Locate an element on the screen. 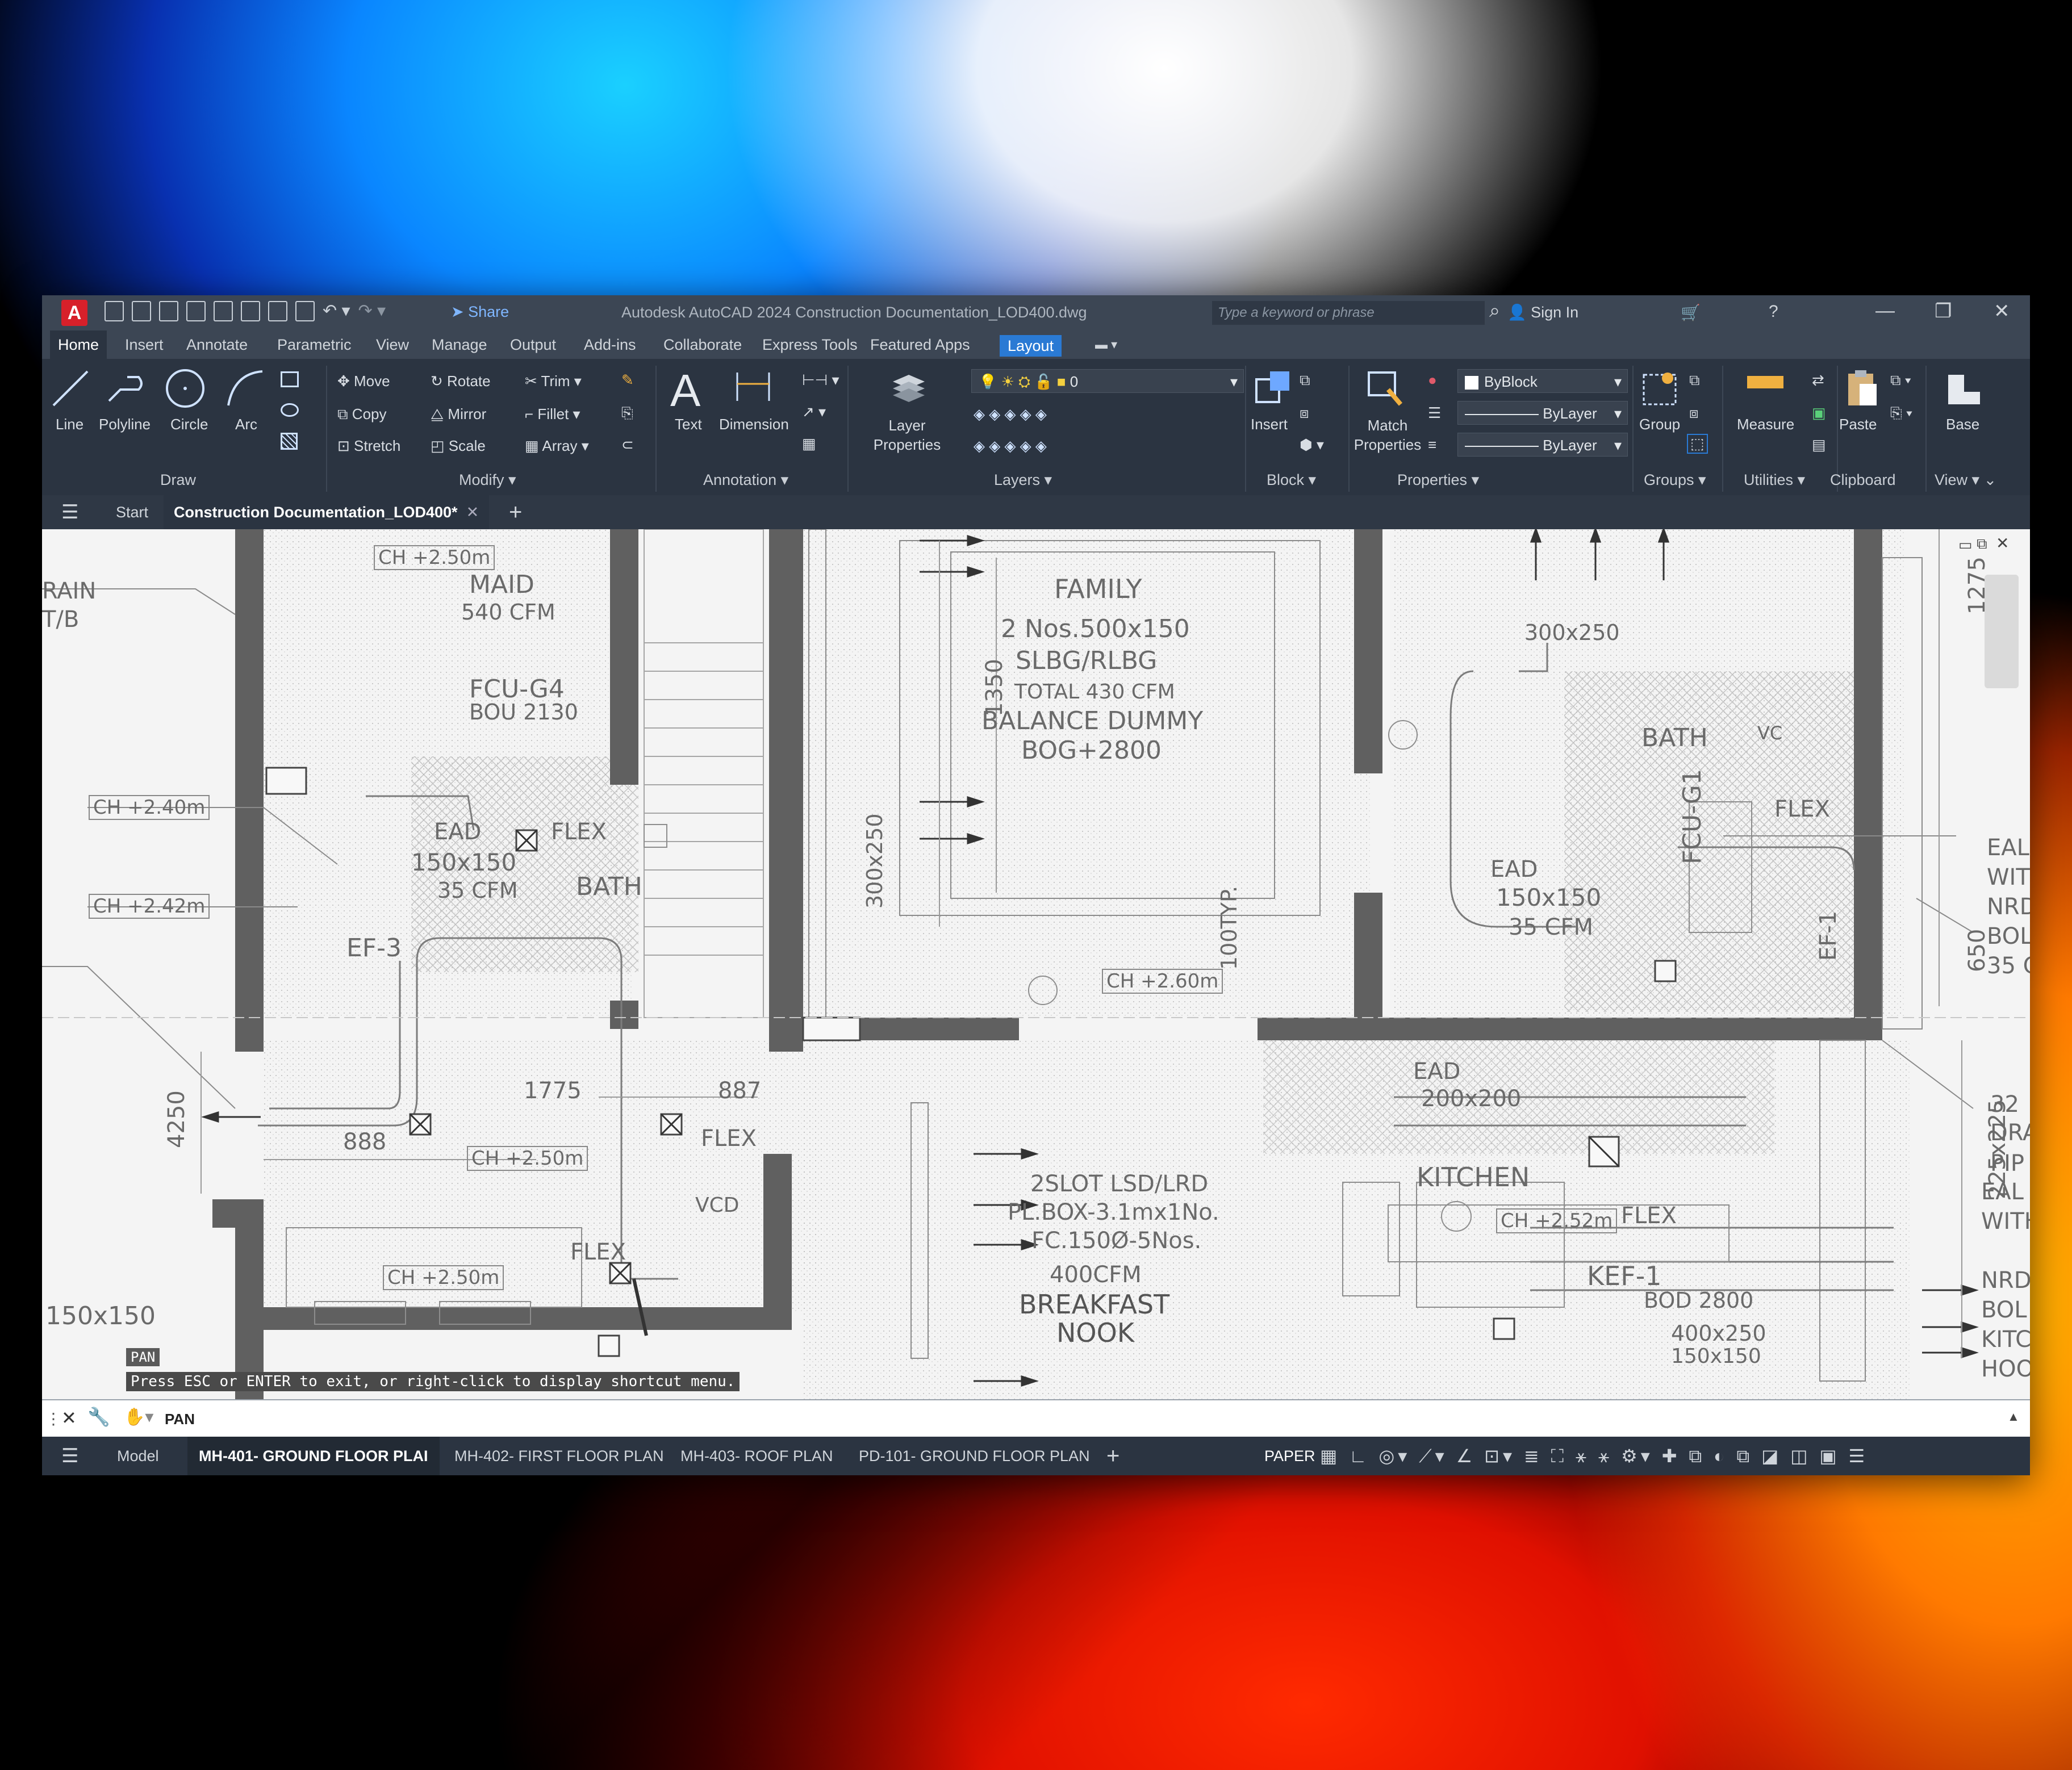 This screenshot has height=1770, width=2072. export-icon is located at coordinates (251, 311).